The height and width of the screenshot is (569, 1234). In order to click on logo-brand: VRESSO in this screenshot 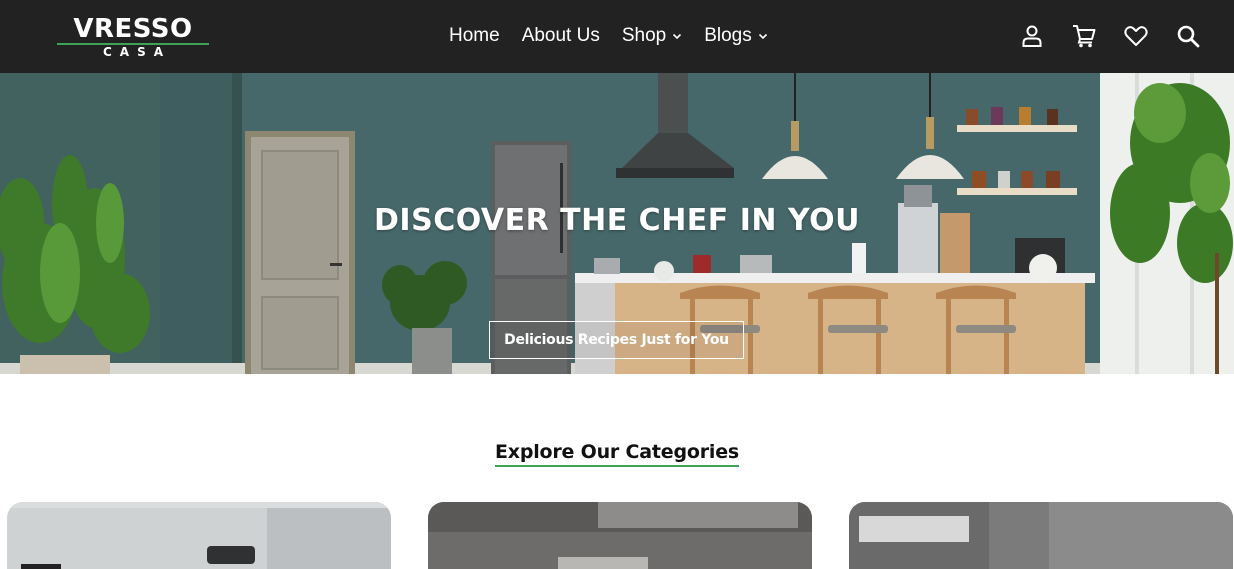, I will do `click(133, 29)`.